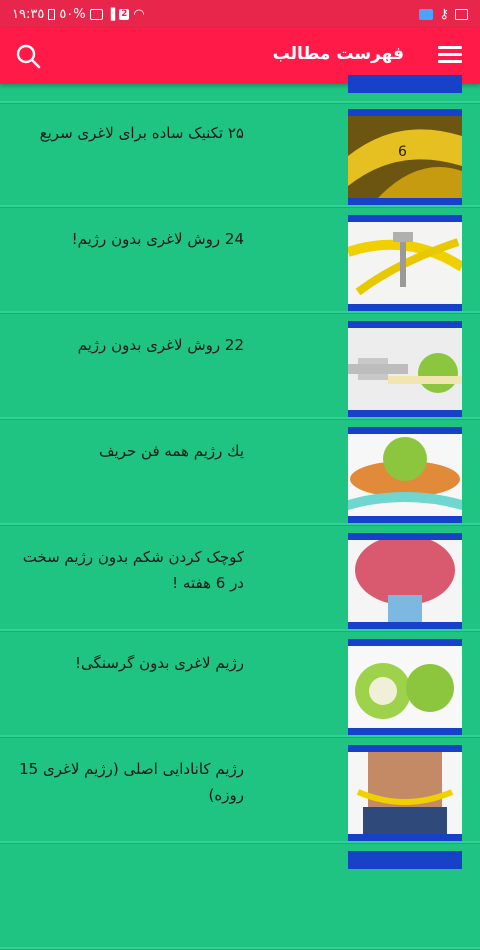 The height and width of the screenshot is (950, 480). I want to click on article-title: یك رژیم همه فن حریف, so click(171, 451).